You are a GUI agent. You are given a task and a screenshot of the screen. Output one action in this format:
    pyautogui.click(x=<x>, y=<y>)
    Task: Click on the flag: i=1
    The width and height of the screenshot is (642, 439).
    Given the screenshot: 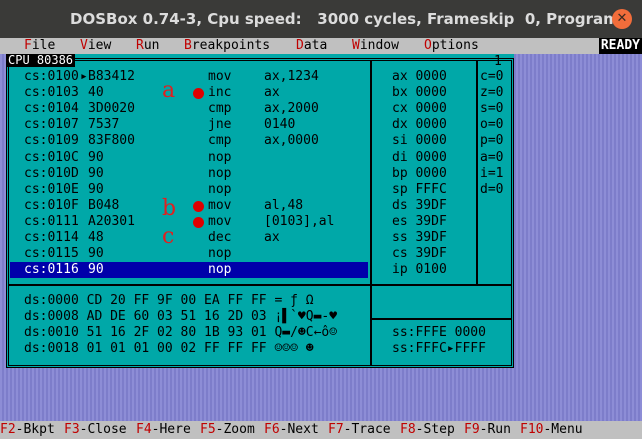 What is the action you would take?
    pyautogui.click(x=491, y=174)
    